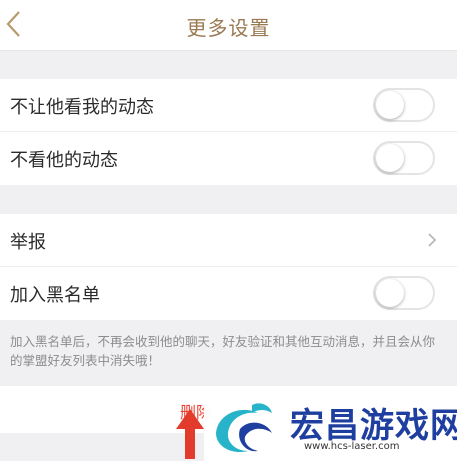  Describe the element at coordinates (28, 242) in the screenshot. I see `report-label: 举报` at that location.